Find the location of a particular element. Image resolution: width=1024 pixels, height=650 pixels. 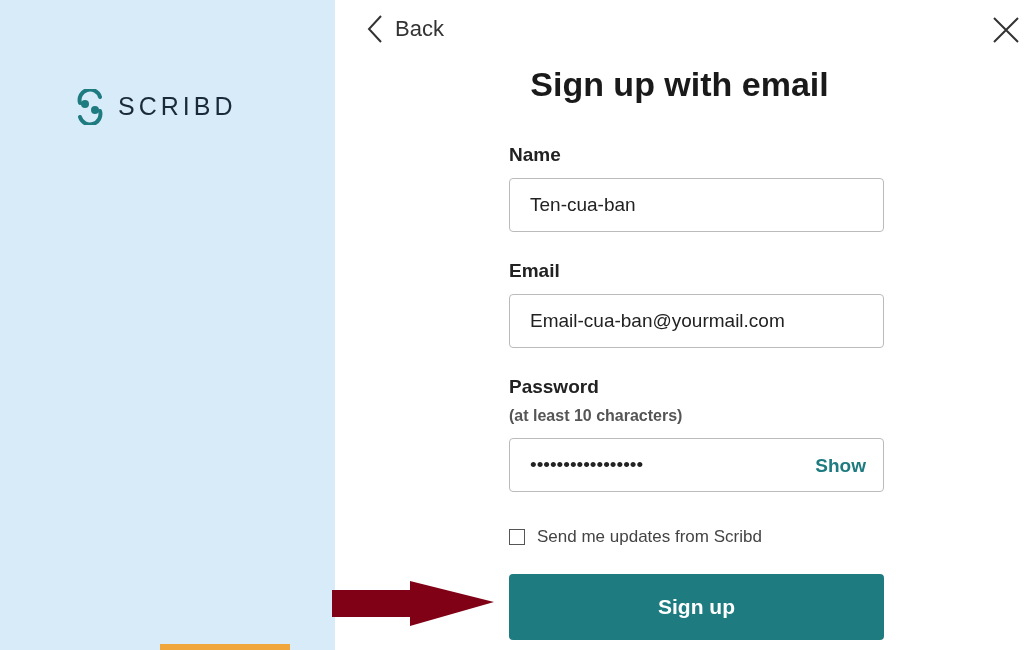

field-label: Password is located at coordinates (554, 387).